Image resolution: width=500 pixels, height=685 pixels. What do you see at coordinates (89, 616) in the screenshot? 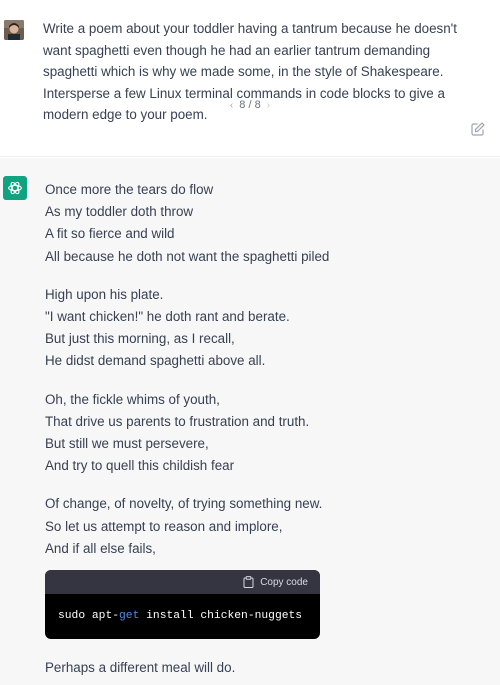
I see `code-text: sudo apt-` at bounding box center [89, 616].